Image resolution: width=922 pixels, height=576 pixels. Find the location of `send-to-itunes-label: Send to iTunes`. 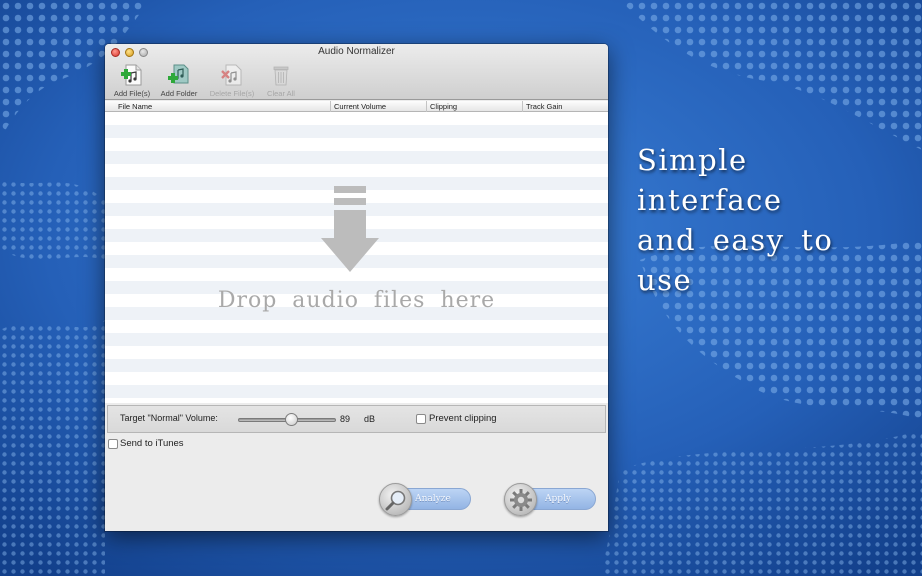

send-to-itunes-label: Send to iTunes is located at coordinates (152, 443).